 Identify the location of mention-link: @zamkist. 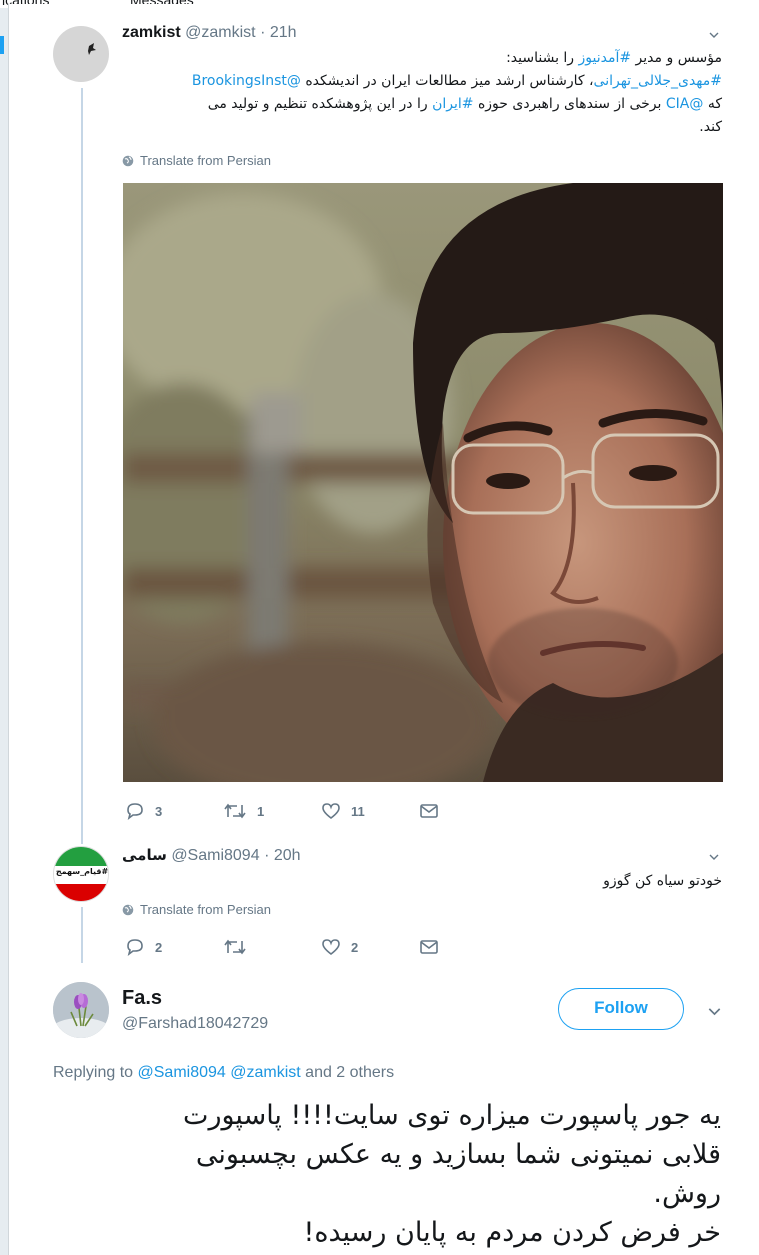
(265, 1072).